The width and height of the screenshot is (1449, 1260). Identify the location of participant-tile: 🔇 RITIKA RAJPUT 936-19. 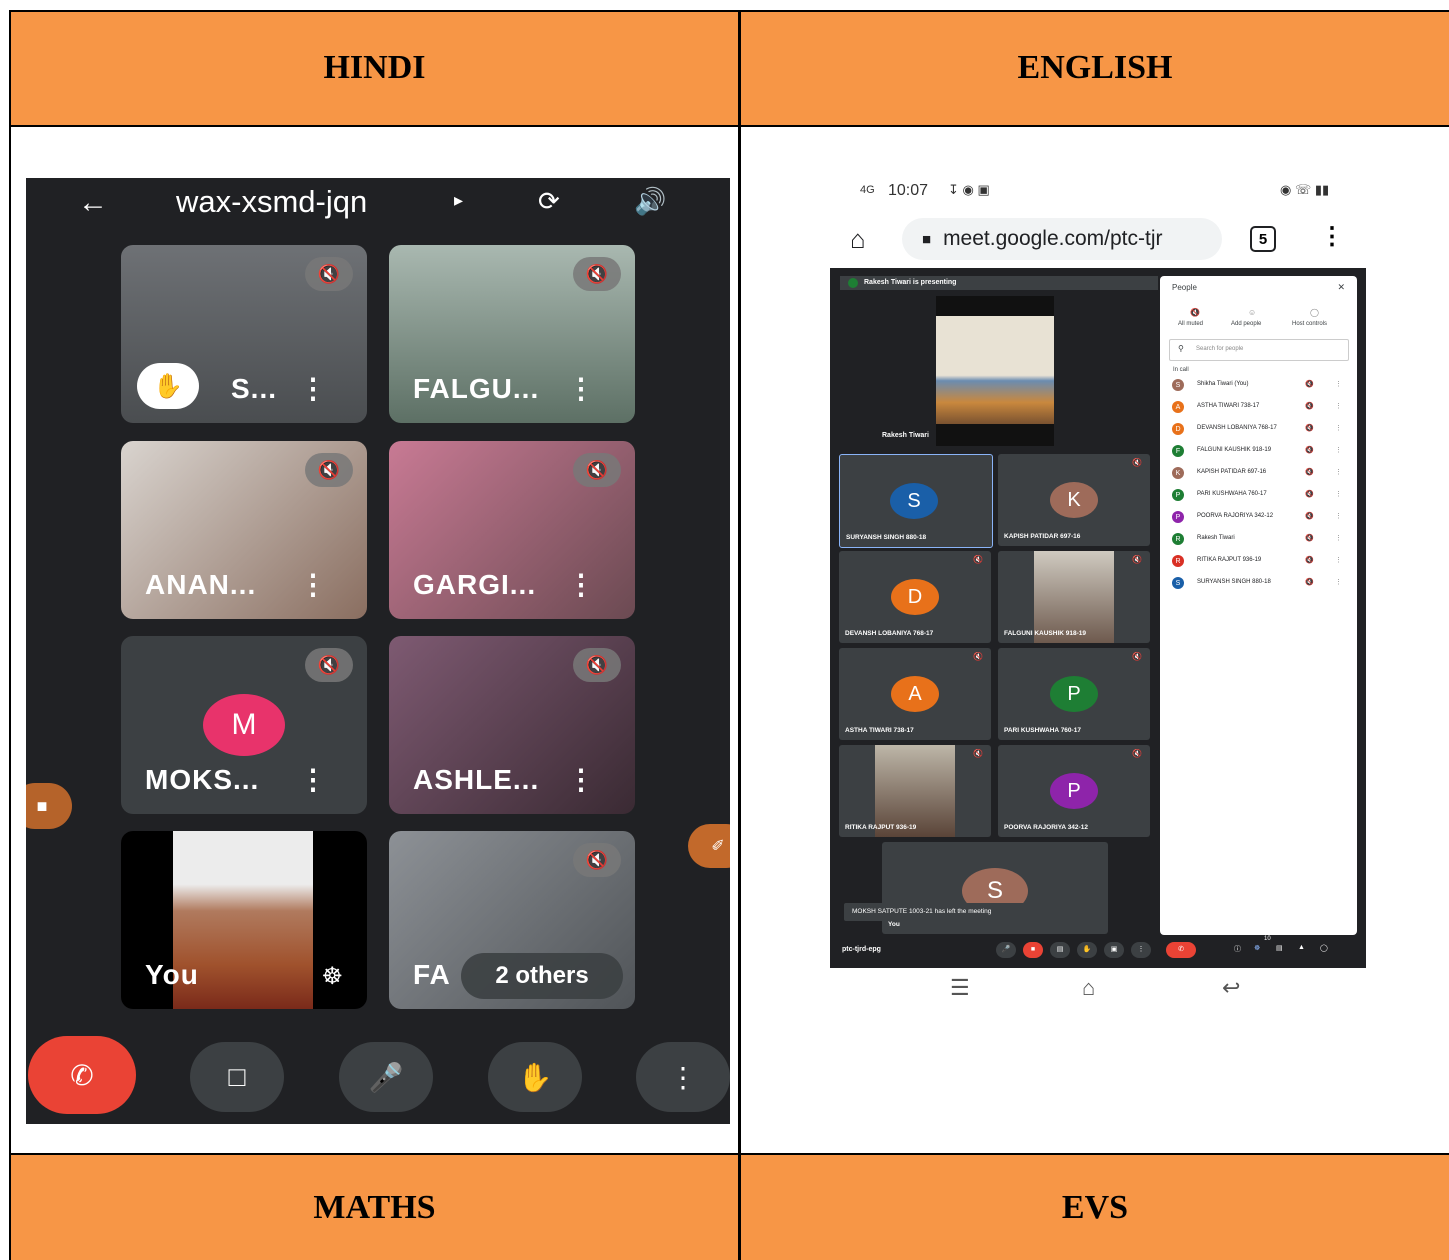
(915, 791).